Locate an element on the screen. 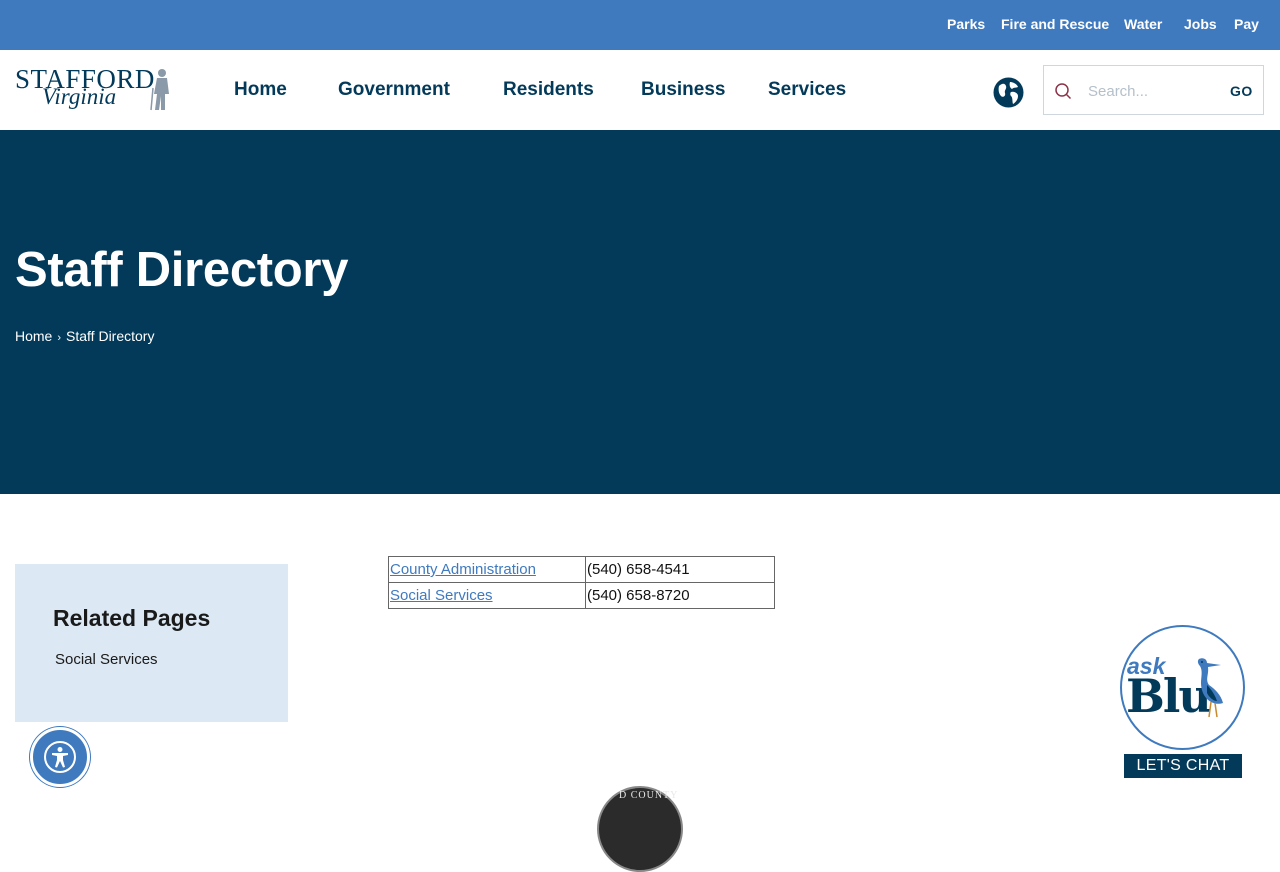 The width and height of the screenshot is (1280, 872). site-logo: STAFFORD Virginia is located at coordinates (95, 91).